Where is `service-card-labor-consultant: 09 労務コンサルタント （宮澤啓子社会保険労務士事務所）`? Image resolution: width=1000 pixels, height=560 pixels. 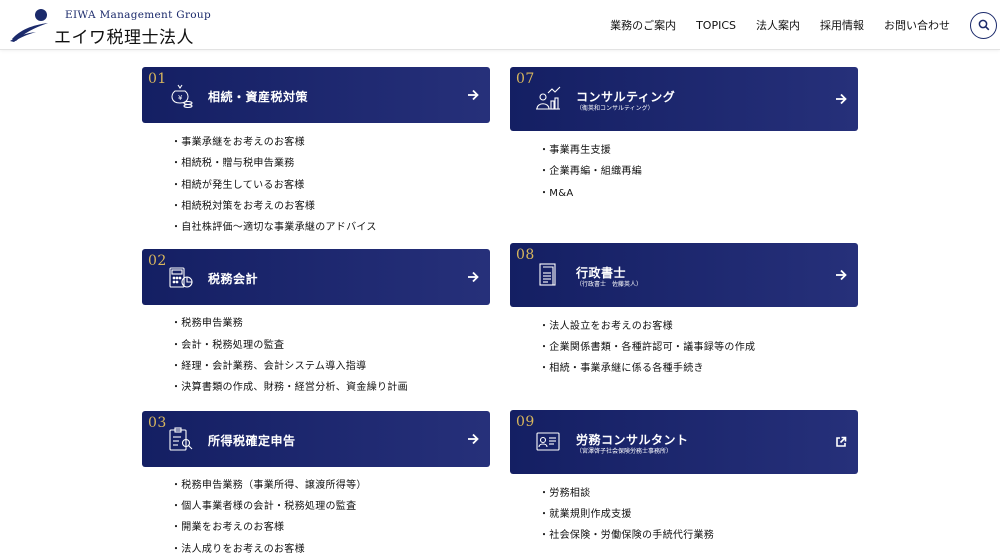 service-card-labor-consultant: 09 労務コンサルタント （宮澤啓子社会保険労務士事務所） is located at coordinates (684, 441).